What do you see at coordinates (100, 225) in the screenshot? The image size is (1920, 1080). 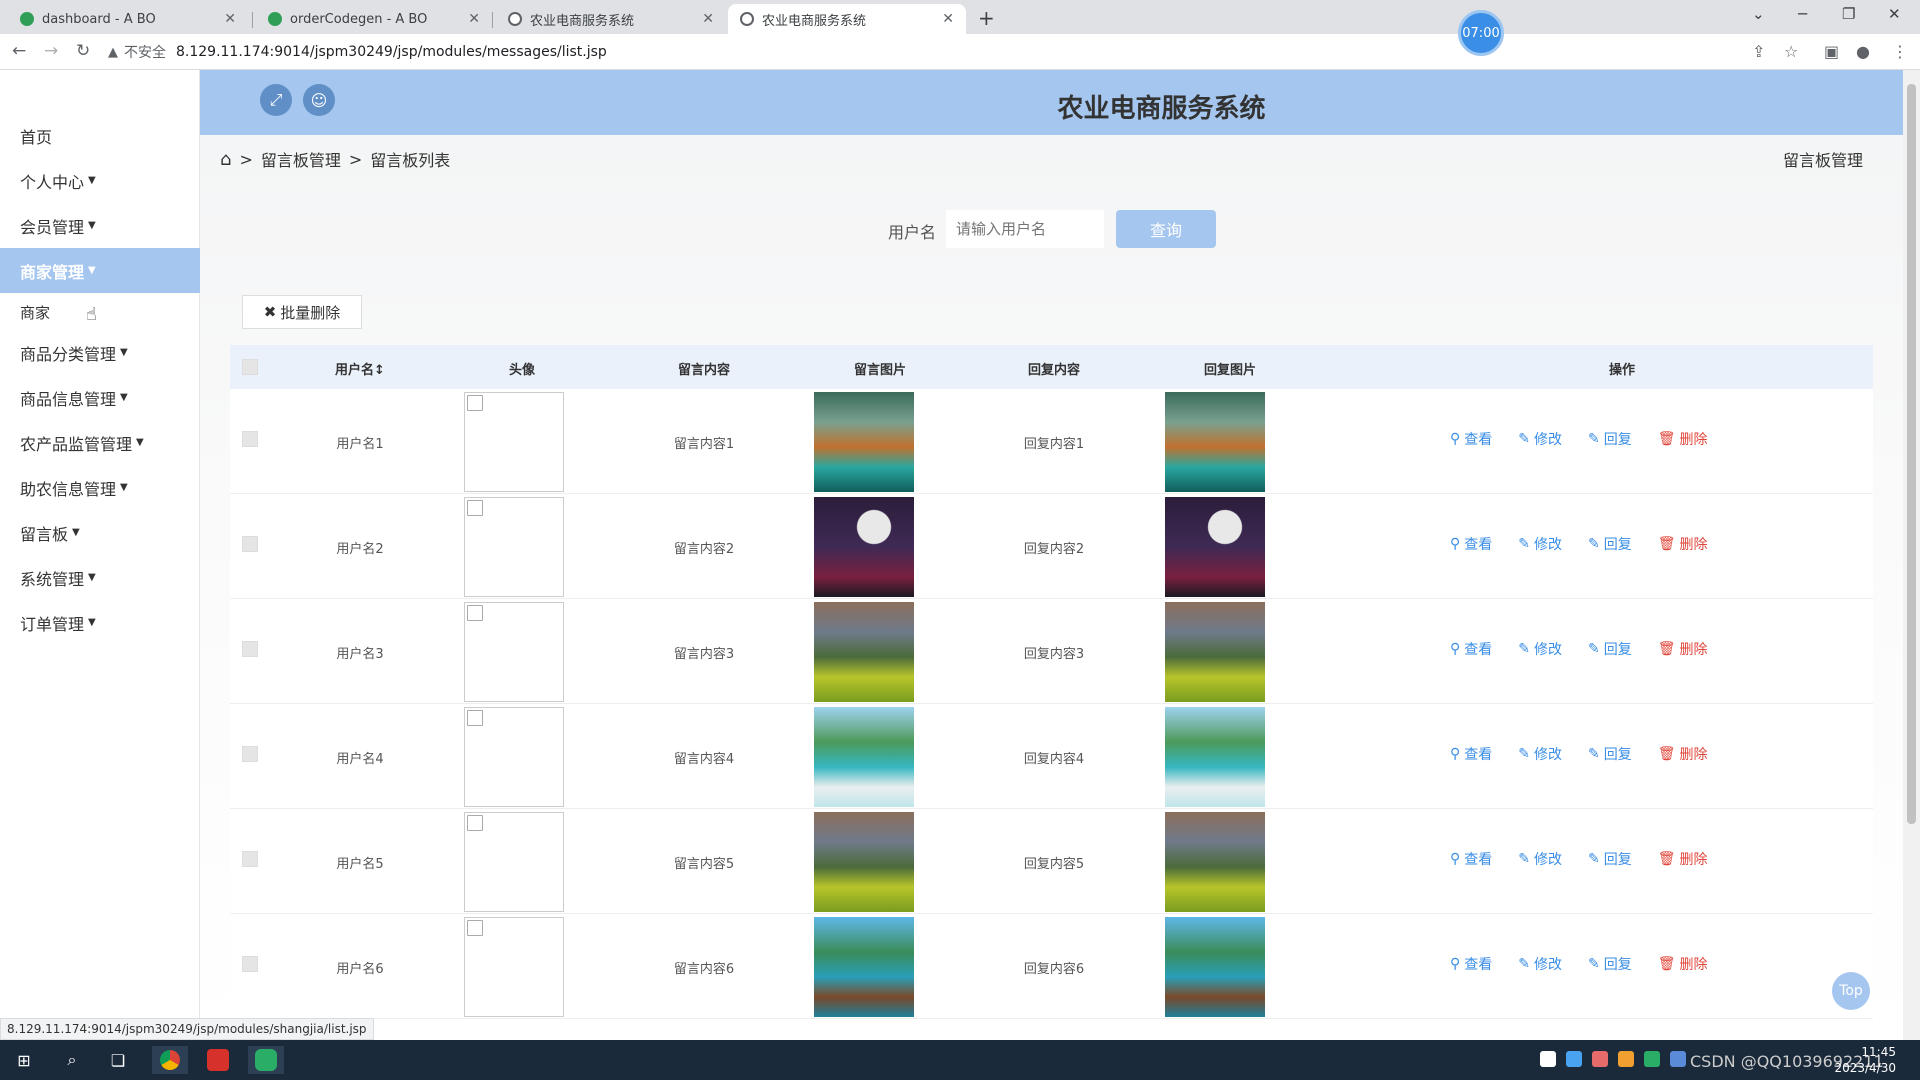 I see `sidebar-item-members: 会员管理 ▼` at bounding box center [100, 225].